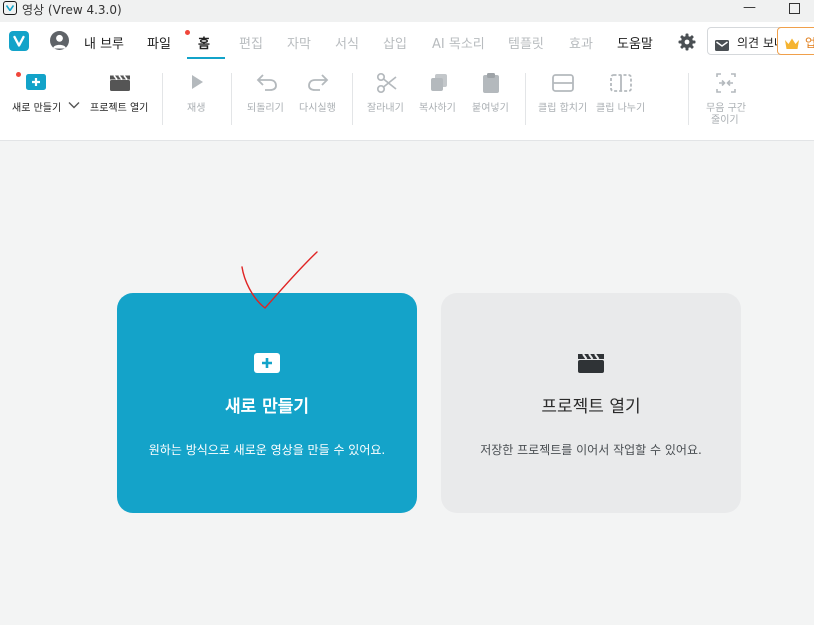 The height and width of the screenshot is (625, 814). I want to click on new-project-card-title: 새로 만들기, so click(267, 407).